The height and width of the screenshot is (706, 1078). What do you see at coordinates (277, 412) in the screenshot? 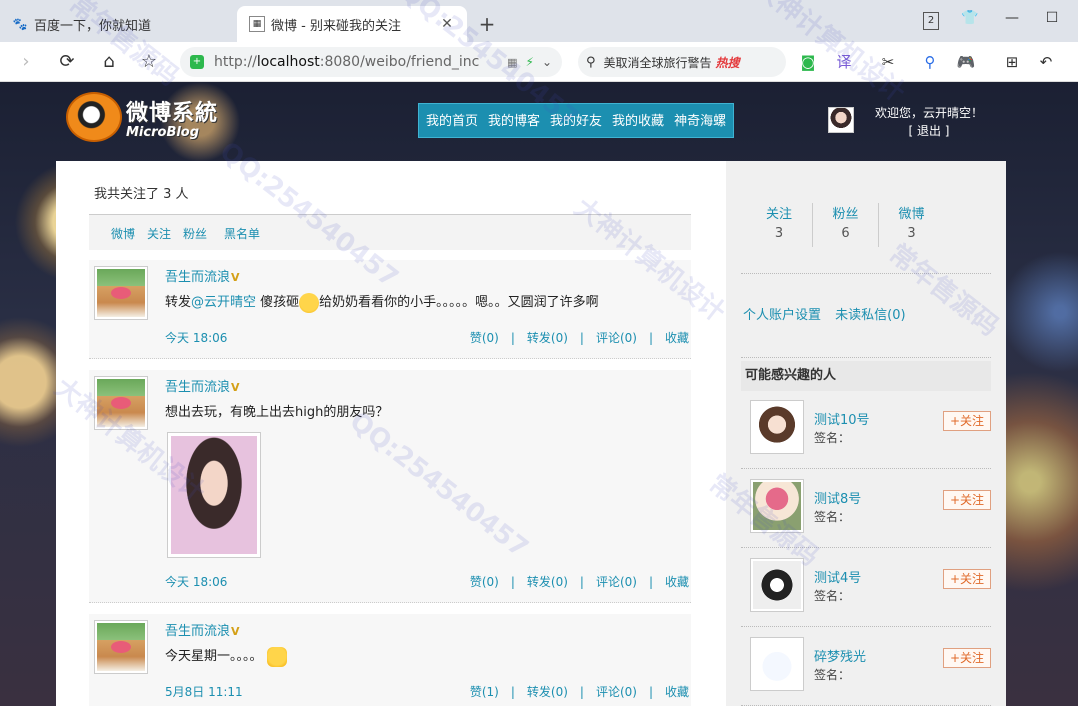
I see `post-text: 想出去玩，有晚上出去high的朋友吗？` at bounding box center [277, 412].